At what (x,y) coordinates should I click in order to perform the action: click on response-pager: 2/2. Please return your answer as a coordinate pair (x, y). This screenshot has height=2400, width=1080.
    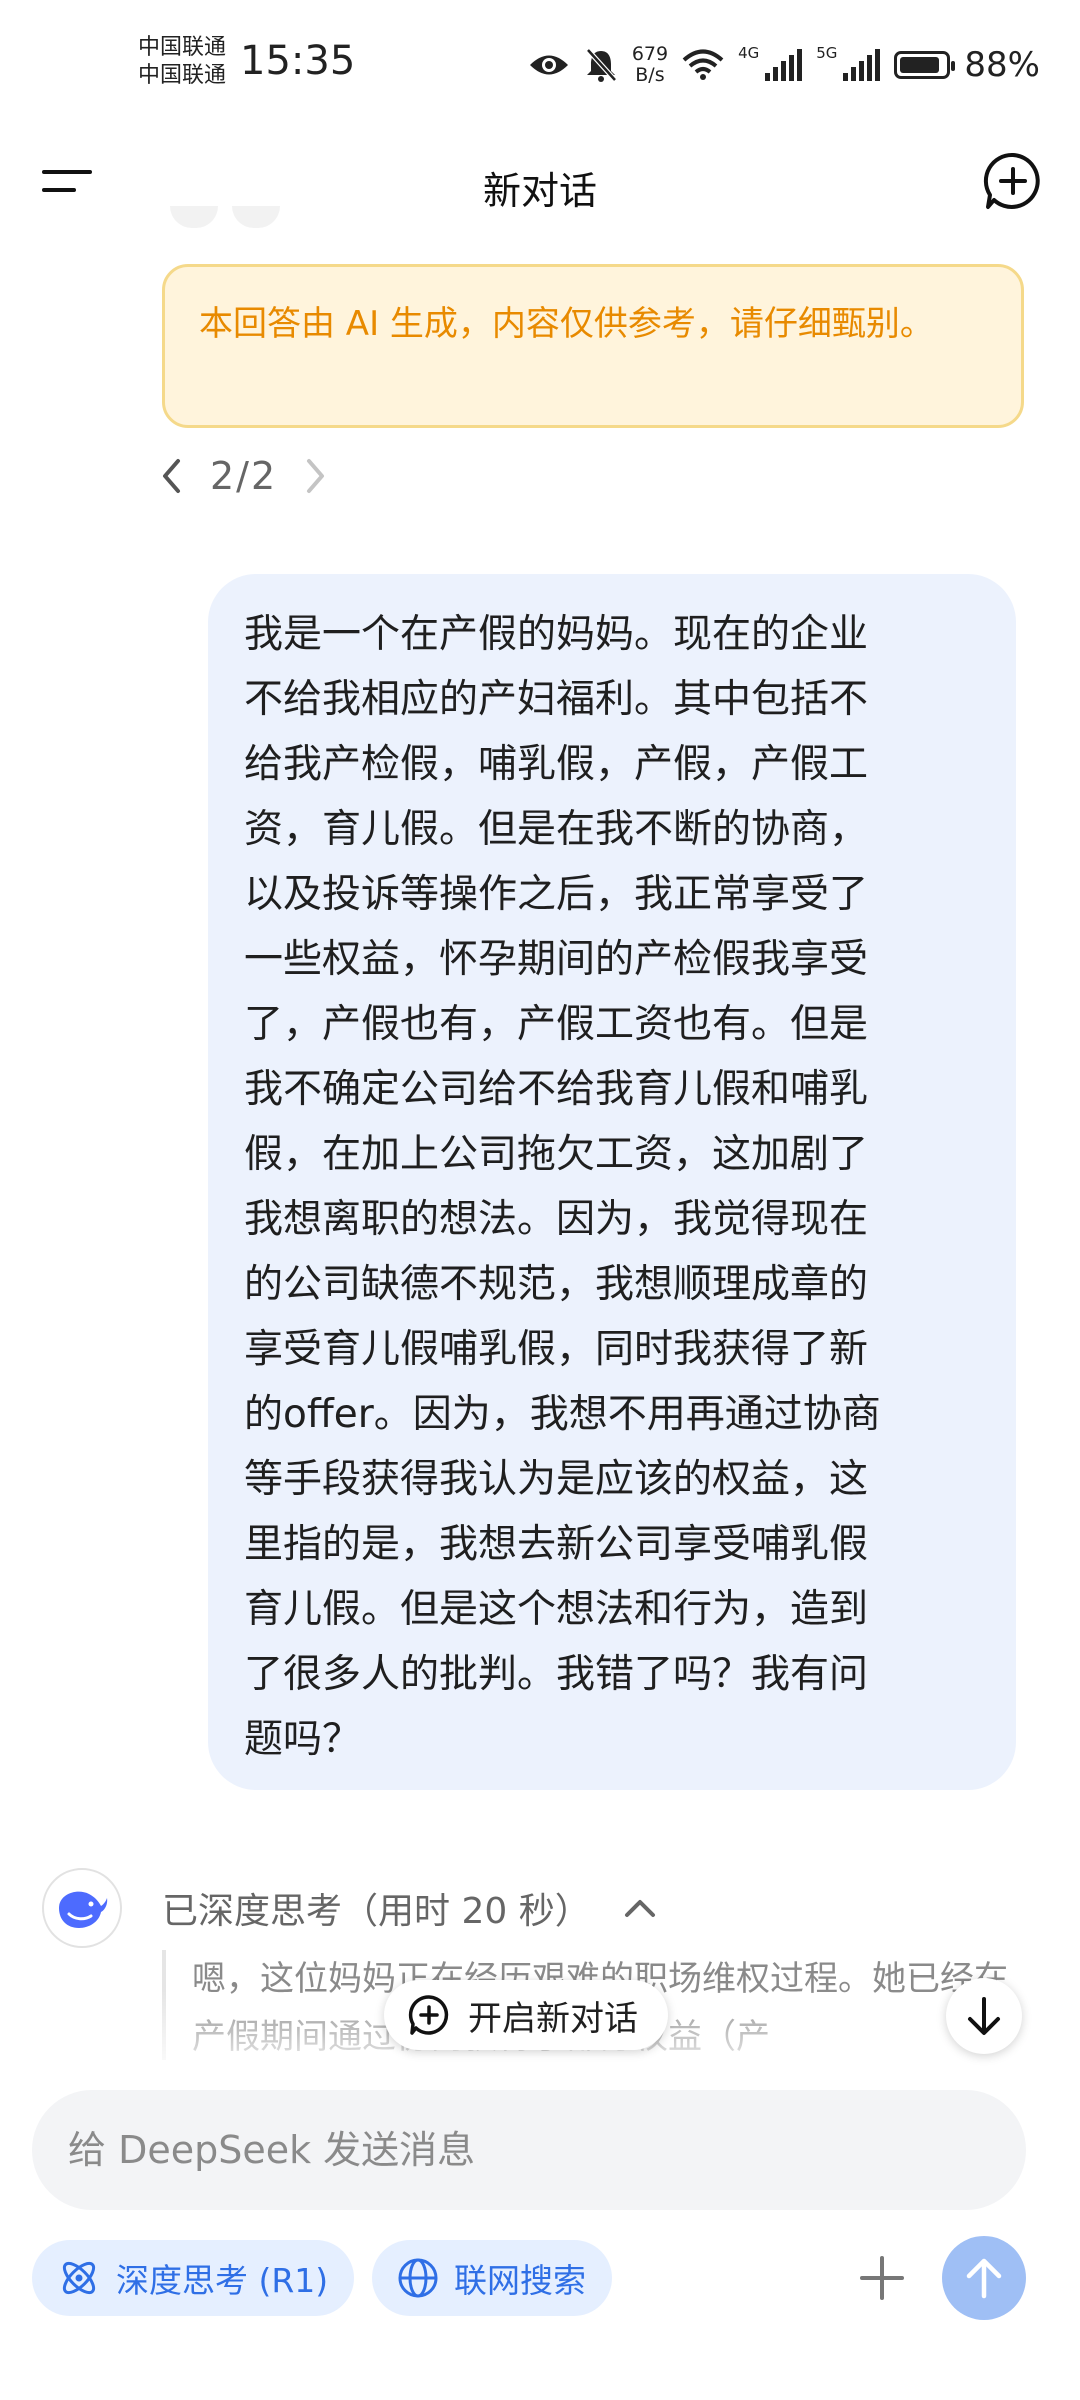
    Looking at the image, I should click on (243, 476).